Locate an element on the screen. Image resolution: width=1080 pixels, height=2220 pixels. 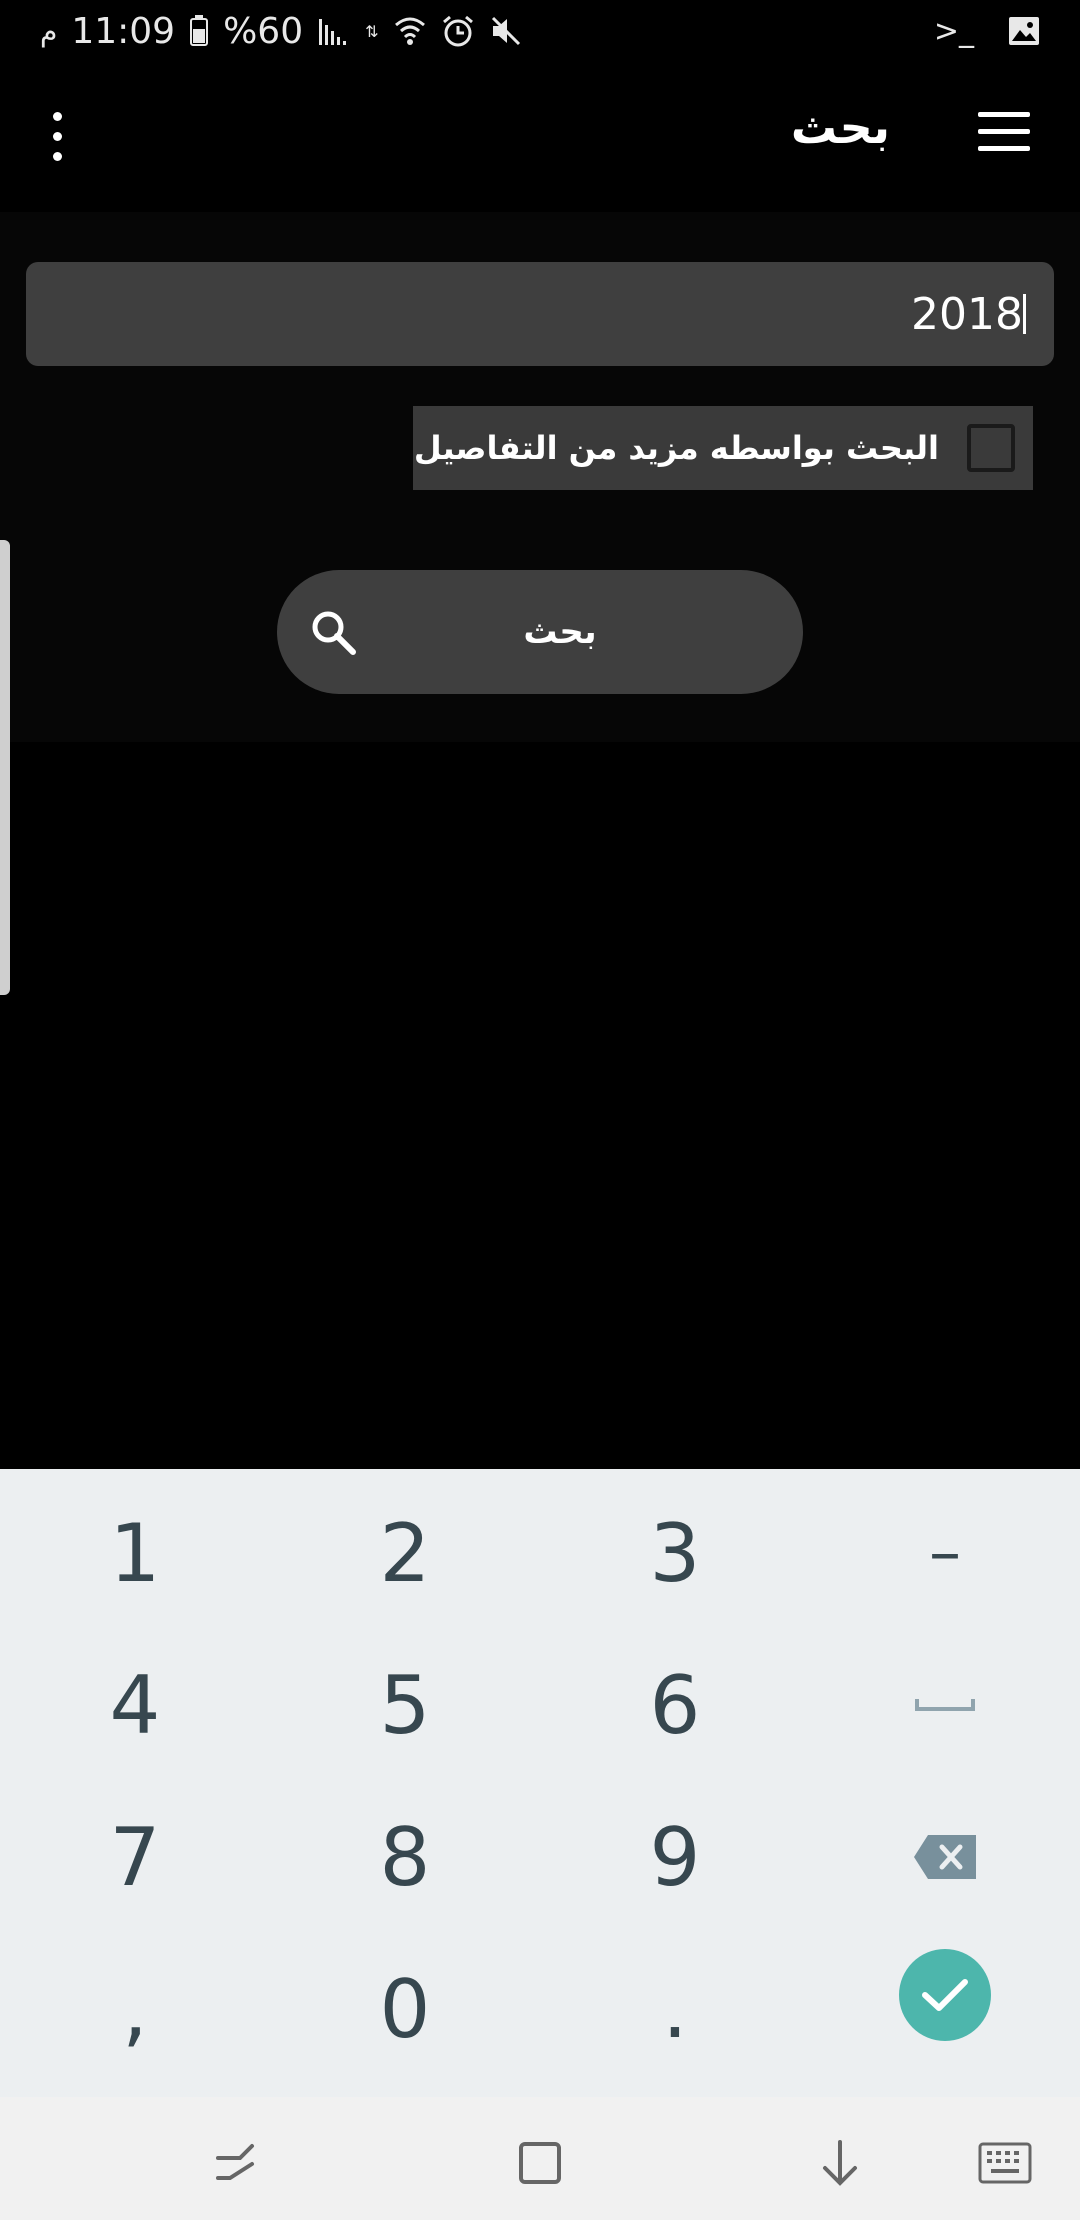
battery-icon is located at coordinates (199, 31).